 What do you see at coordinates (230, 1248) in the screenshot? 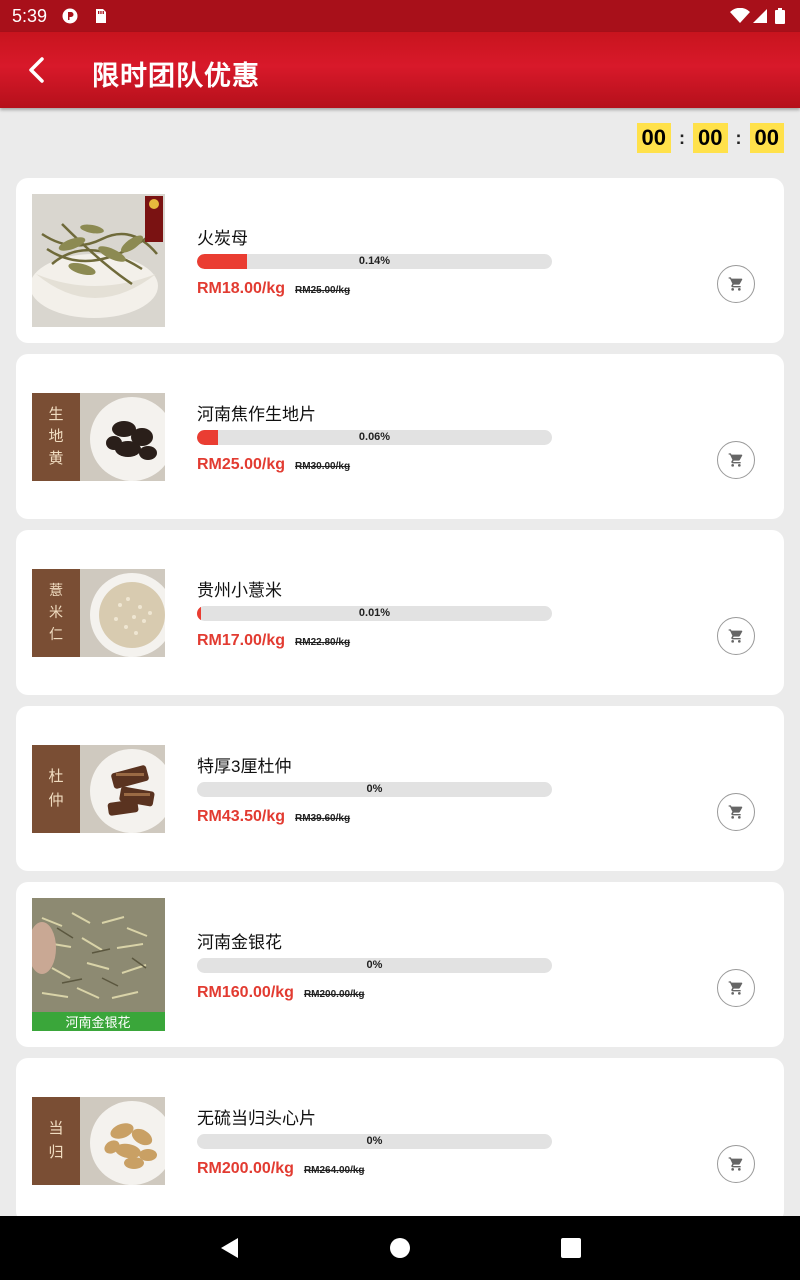
I see `nav-back-icon` at bounding box center [230, 1248].